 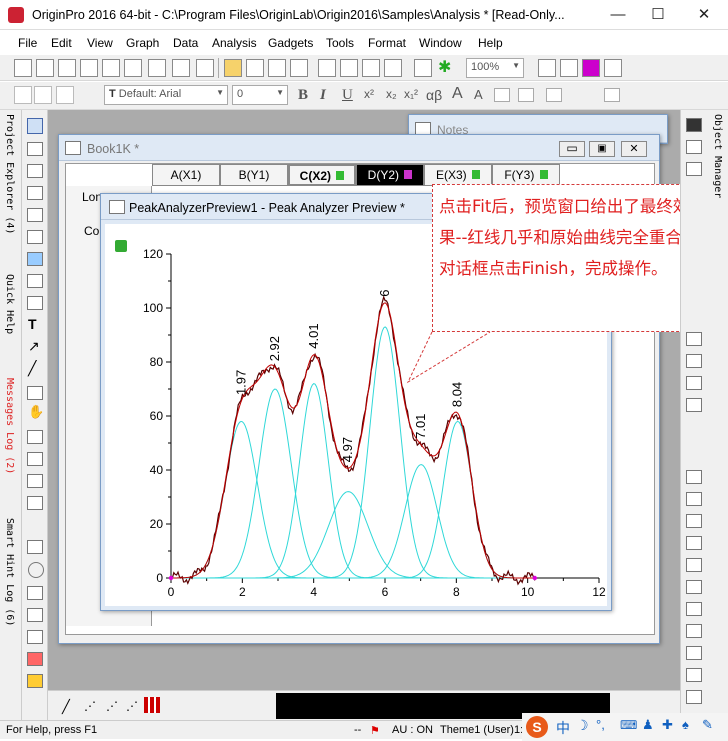 I want to click on italic-button: I, so click(x=323, y=95).